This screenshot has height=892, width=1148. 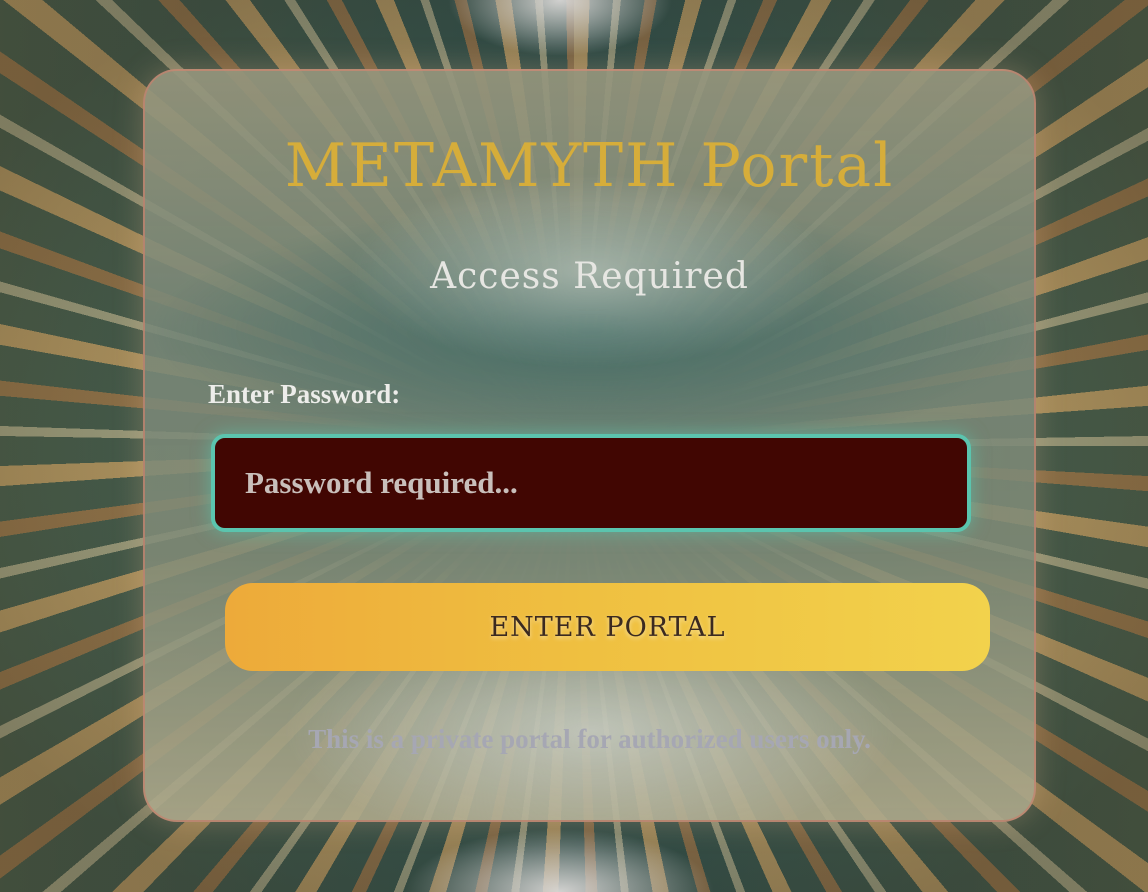 What do you see at coordinates (589, 276) in the screenshot?
I see `access-required-heading: Access Required` at bounding box center [589, 276].